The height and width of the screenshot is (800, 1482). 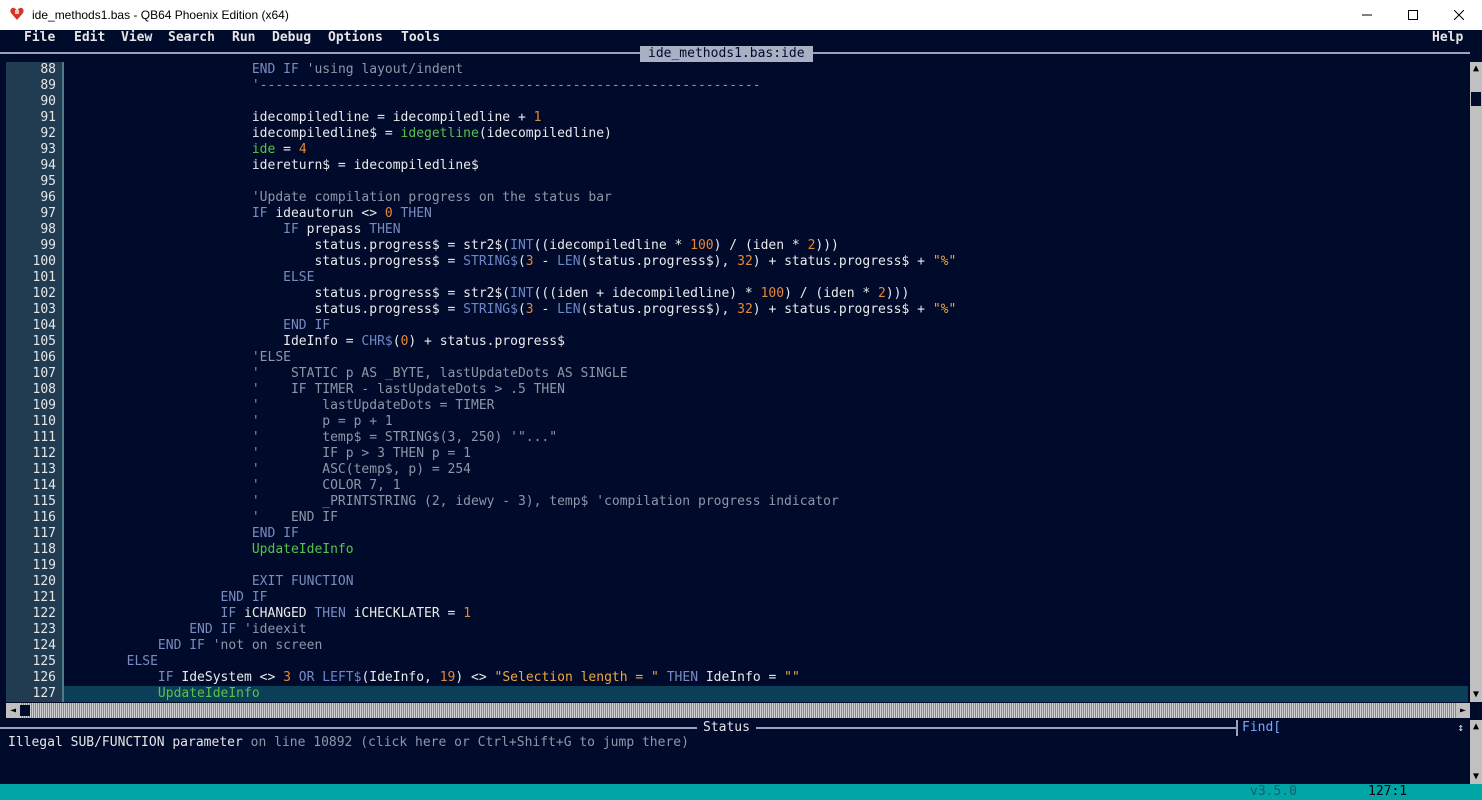 I want to click on code-line: END IF 'using layout/indent, so click(x=766, y=70).